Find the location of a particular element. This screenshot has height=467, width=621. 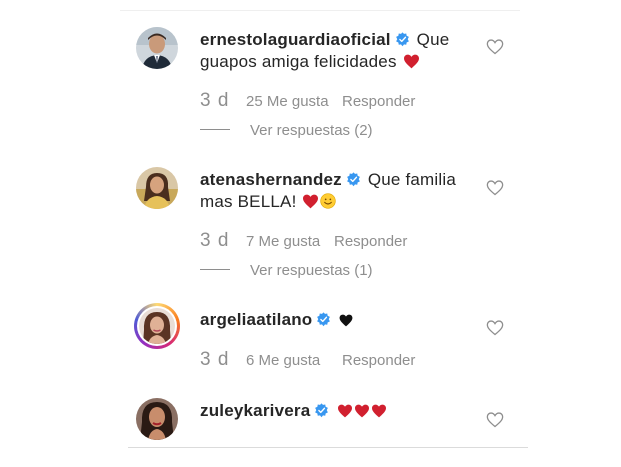

comment-meta: 3 d 6 Me gusta Responder is located at coordinates (307, 360).